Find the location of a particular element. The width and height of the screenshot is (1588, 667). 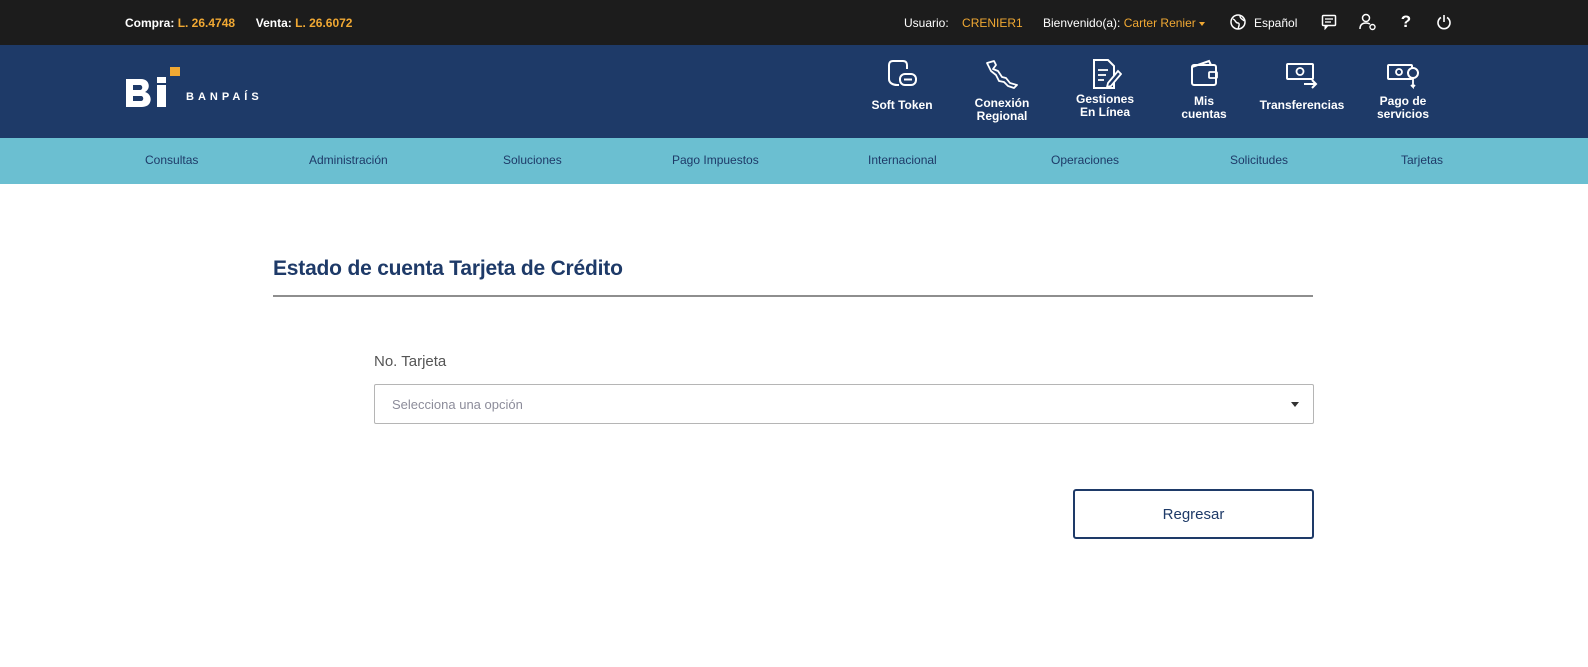

help-icon: ? is located at coordinates (1406, 22).